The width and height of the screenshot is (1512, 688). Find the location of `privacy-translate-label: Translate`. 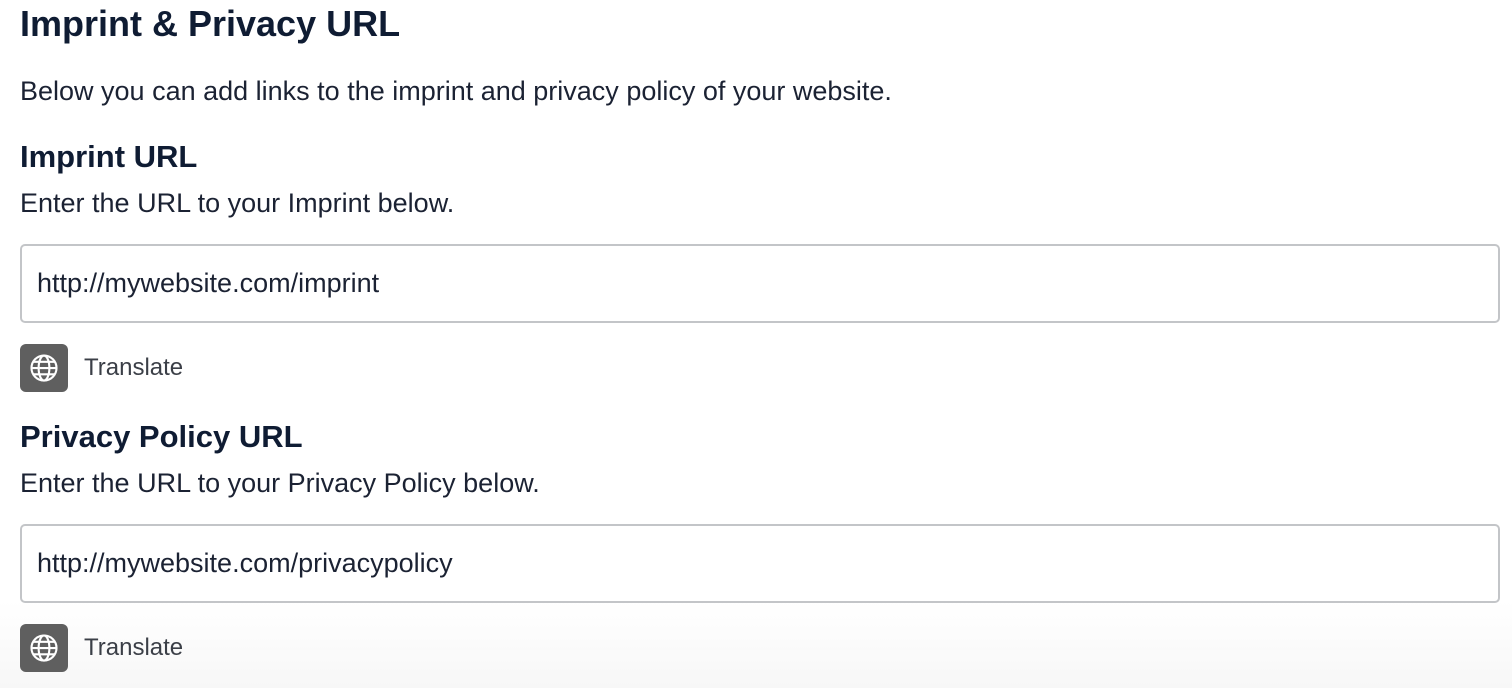

privacy-translate-label: Translate is located at coordinates (133, 648).